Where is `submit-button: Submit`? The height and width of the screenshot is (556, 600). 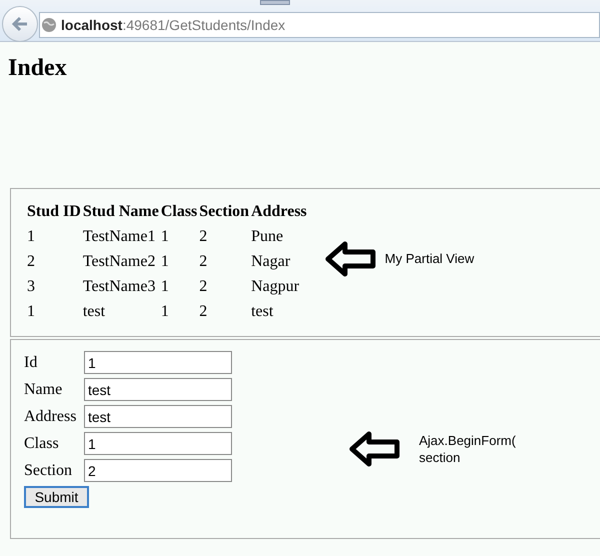
submit-button: Submit is located at coordinates (56, 497).